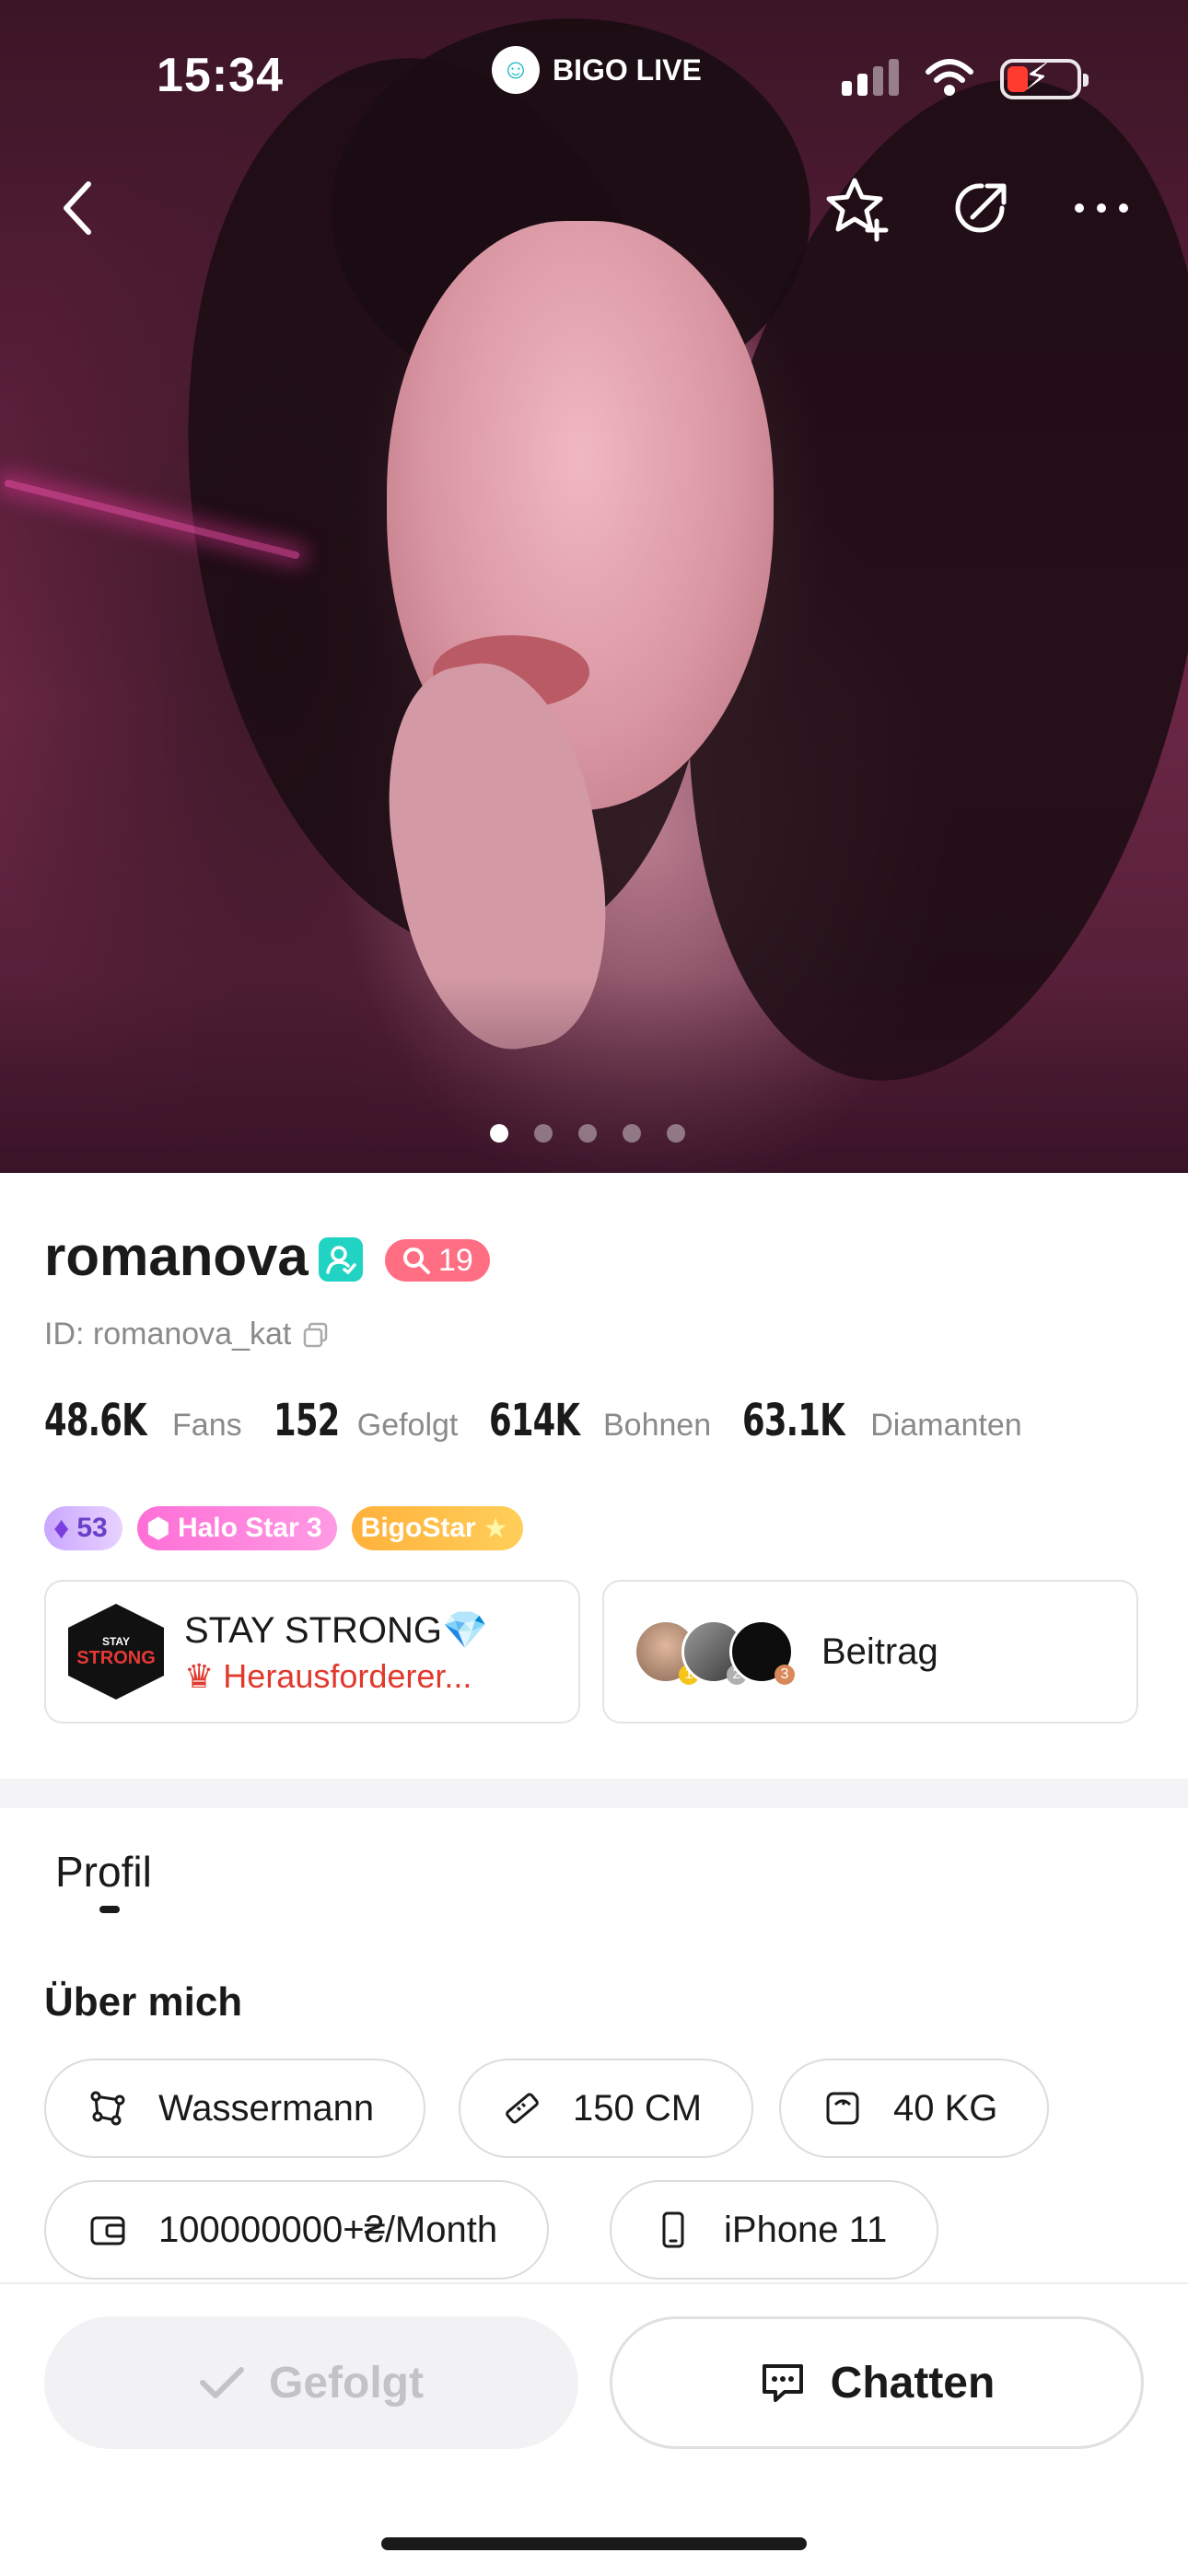  I want to click on level-icon, so click(416, 1260).